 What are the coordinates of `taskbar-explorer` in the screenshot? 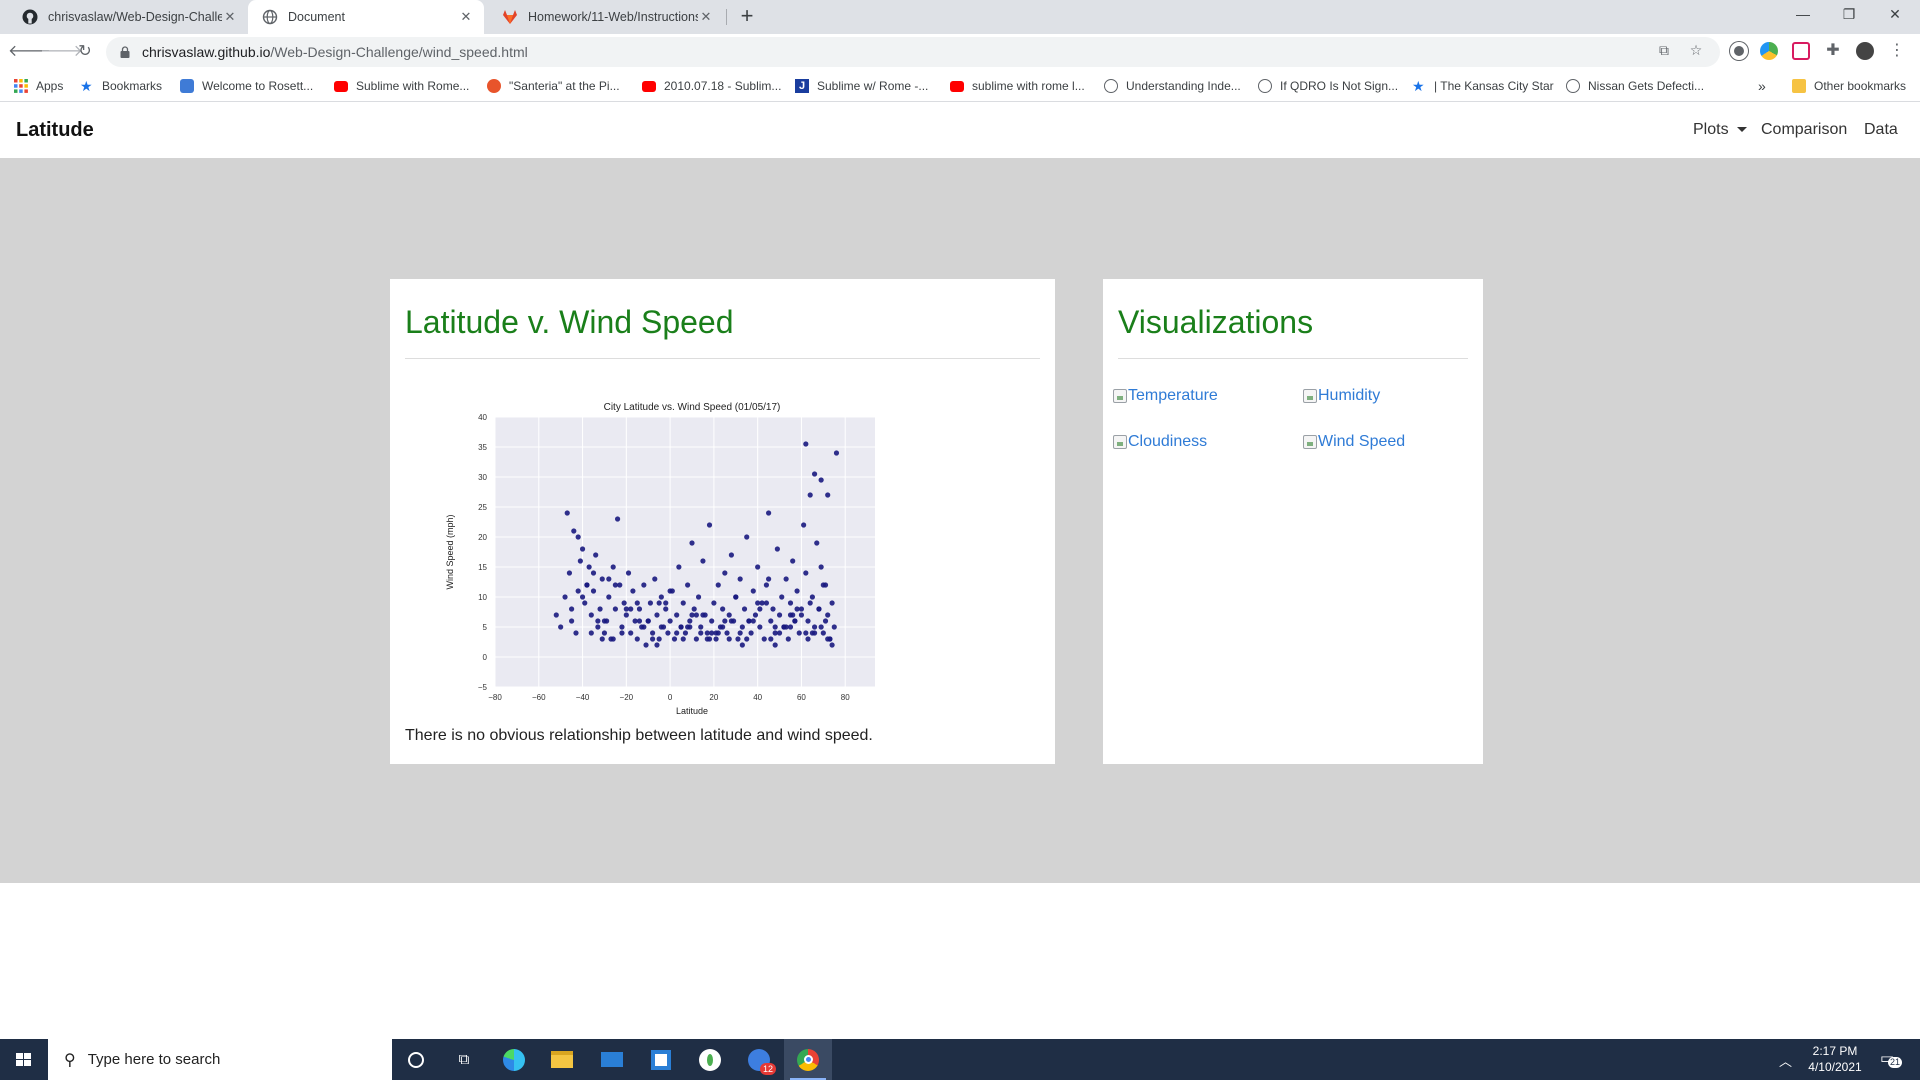 It's located at (562, 1059).